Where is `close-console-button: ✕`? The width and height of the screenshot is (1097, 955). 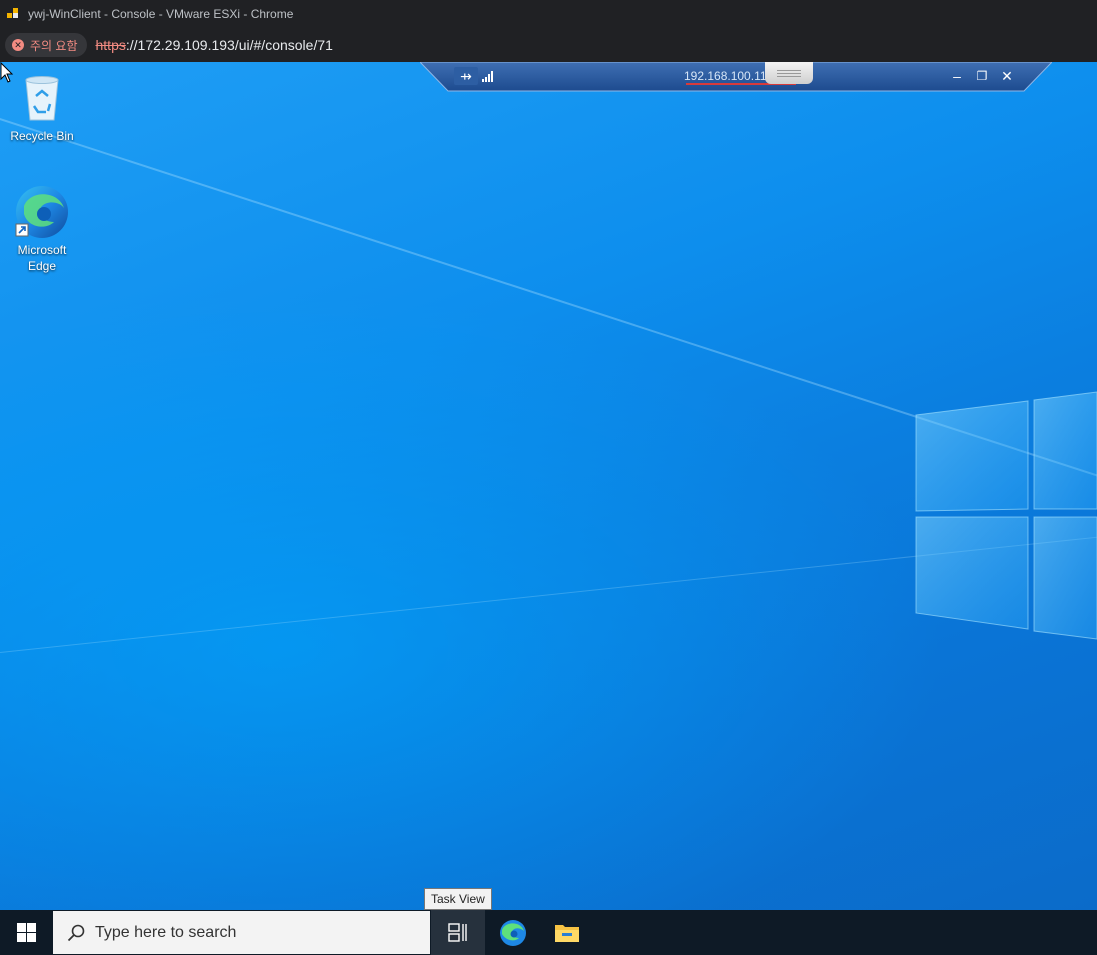 close-console-button: ✕ is located at coordinates (1007, 76).